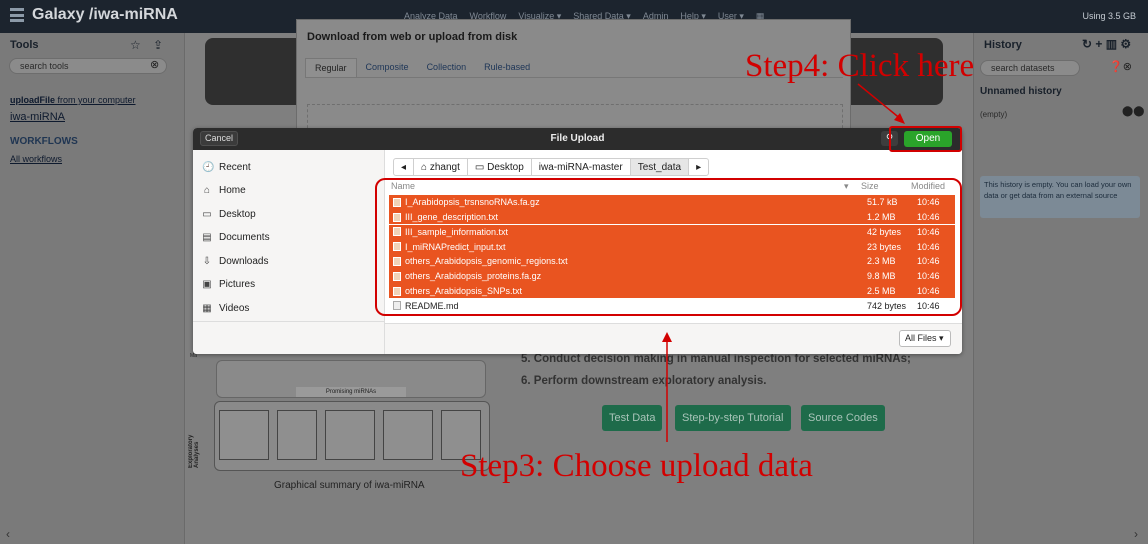 The width and height of the screenshot is (1148, 544). Describe the element at coordinates (925, 338) in the screenshot. I see `file-filter-select: All Files ▾` at that location.